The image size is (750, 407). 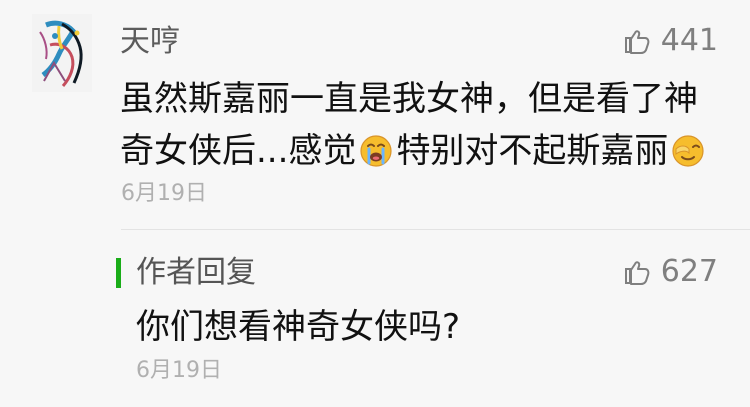 I want to click on author-reply-text: 你们想看神奇女侠吗?, so click(x=298, y=327).